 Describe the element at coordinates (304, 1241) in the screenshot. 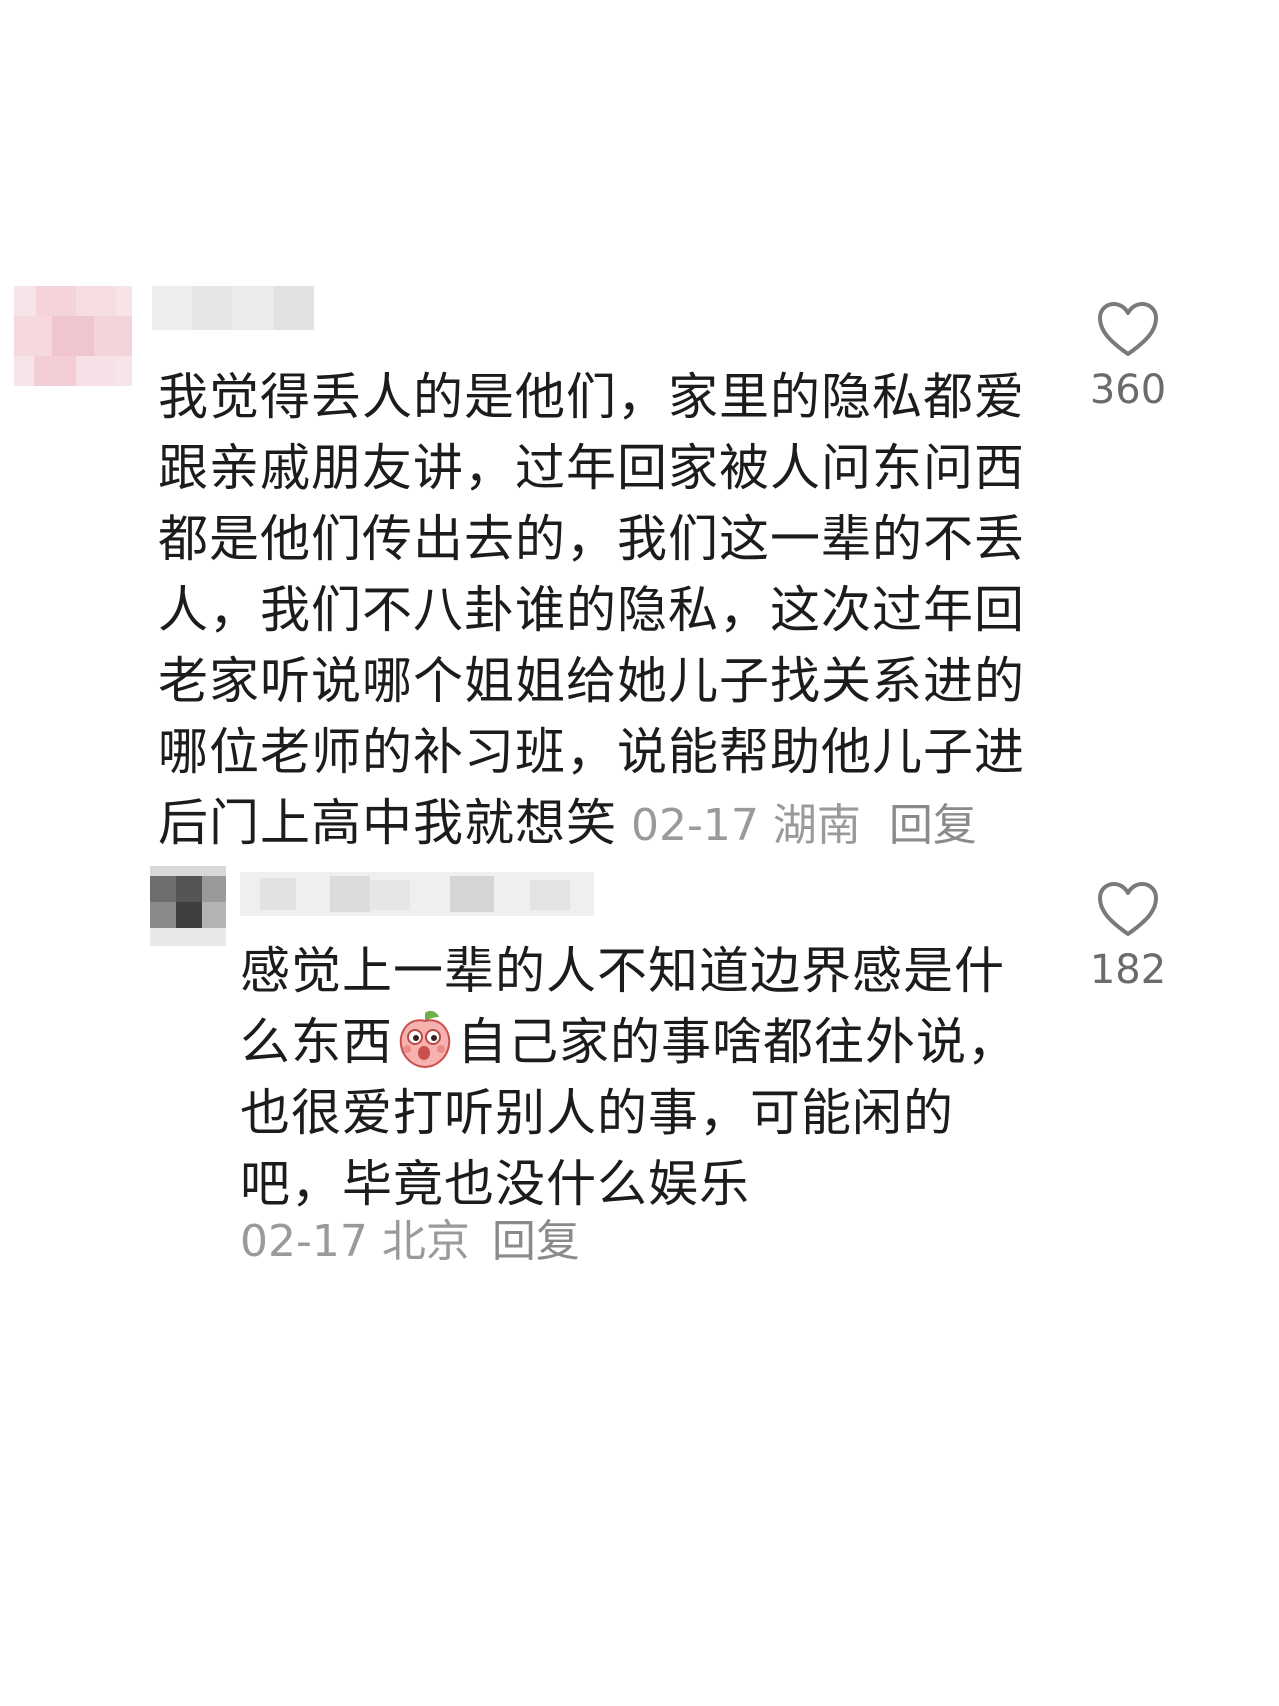

I see `reply-date: 02-17` at that location.